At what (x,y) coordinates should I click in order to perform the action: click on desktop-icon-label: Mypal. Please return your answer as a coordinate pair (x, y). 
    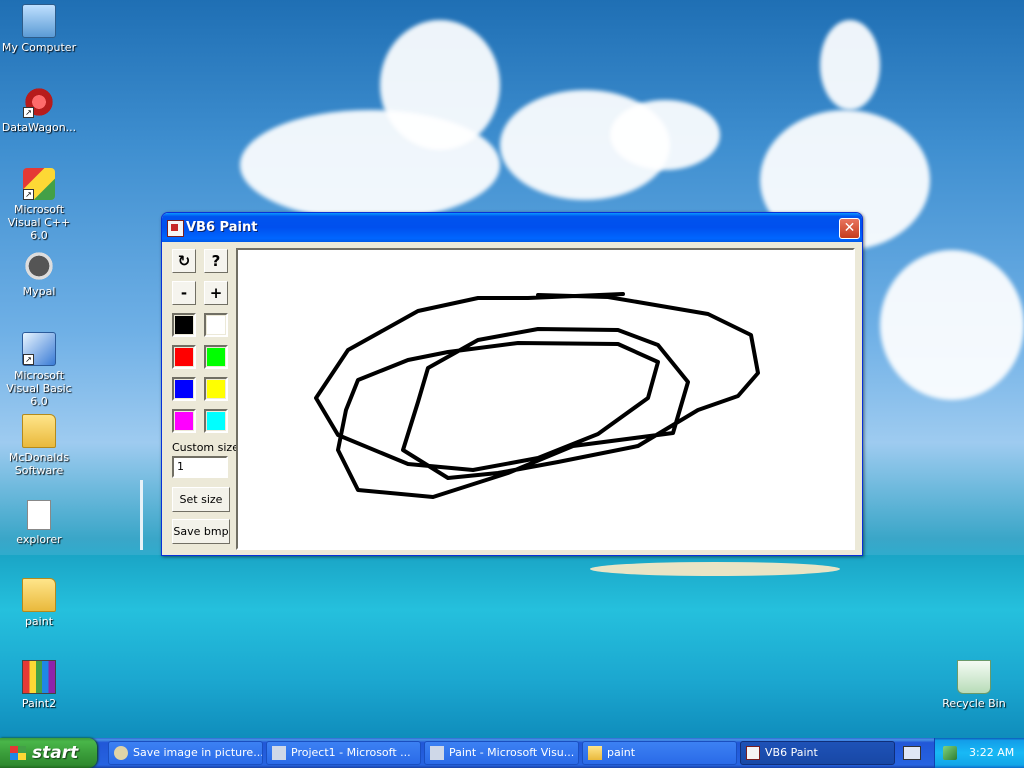
    Looking at the image, I should click on (39, 291).